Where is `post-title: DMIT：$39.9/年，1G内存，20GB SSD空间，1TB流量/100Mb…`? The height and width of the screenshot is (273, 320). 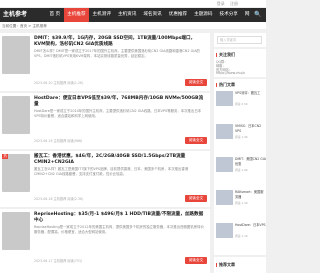 post-title: DMIT：$39.9/年，1G内存，20GB SSD空间，1TB流量/100Mb… is located at coordinates (120, 42).